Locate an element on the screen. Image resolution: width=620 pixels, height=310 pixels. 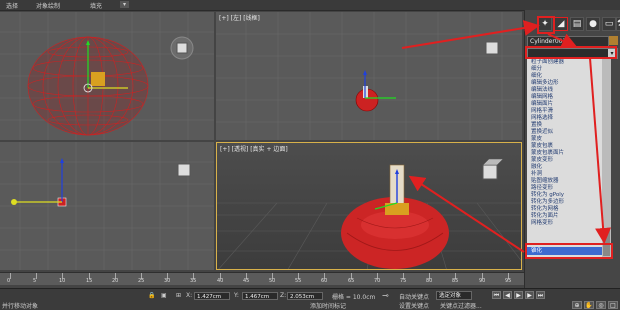
menu-item-object-paint: 对象绘制 is located at coordinates (48, 5).